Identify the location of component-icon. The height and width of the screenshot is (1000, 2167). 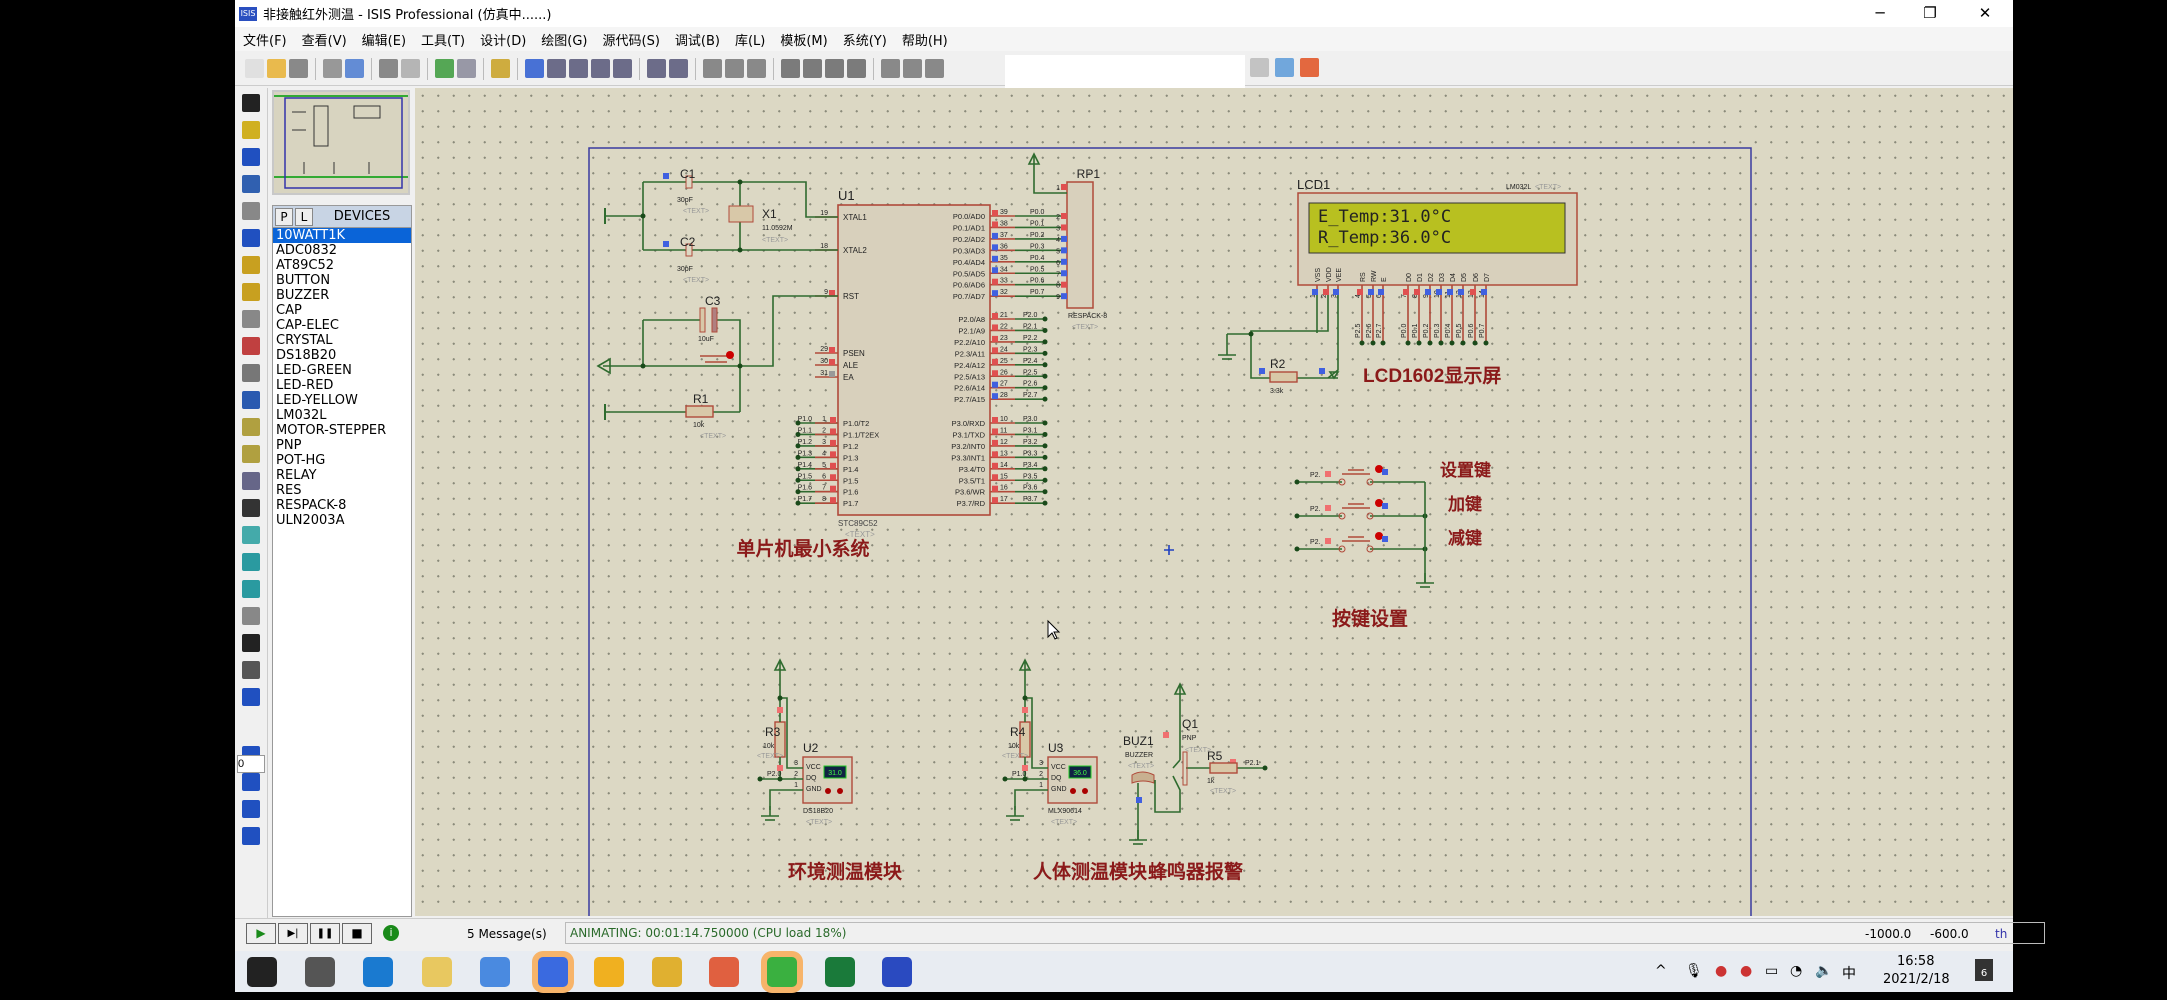
(251, 130).